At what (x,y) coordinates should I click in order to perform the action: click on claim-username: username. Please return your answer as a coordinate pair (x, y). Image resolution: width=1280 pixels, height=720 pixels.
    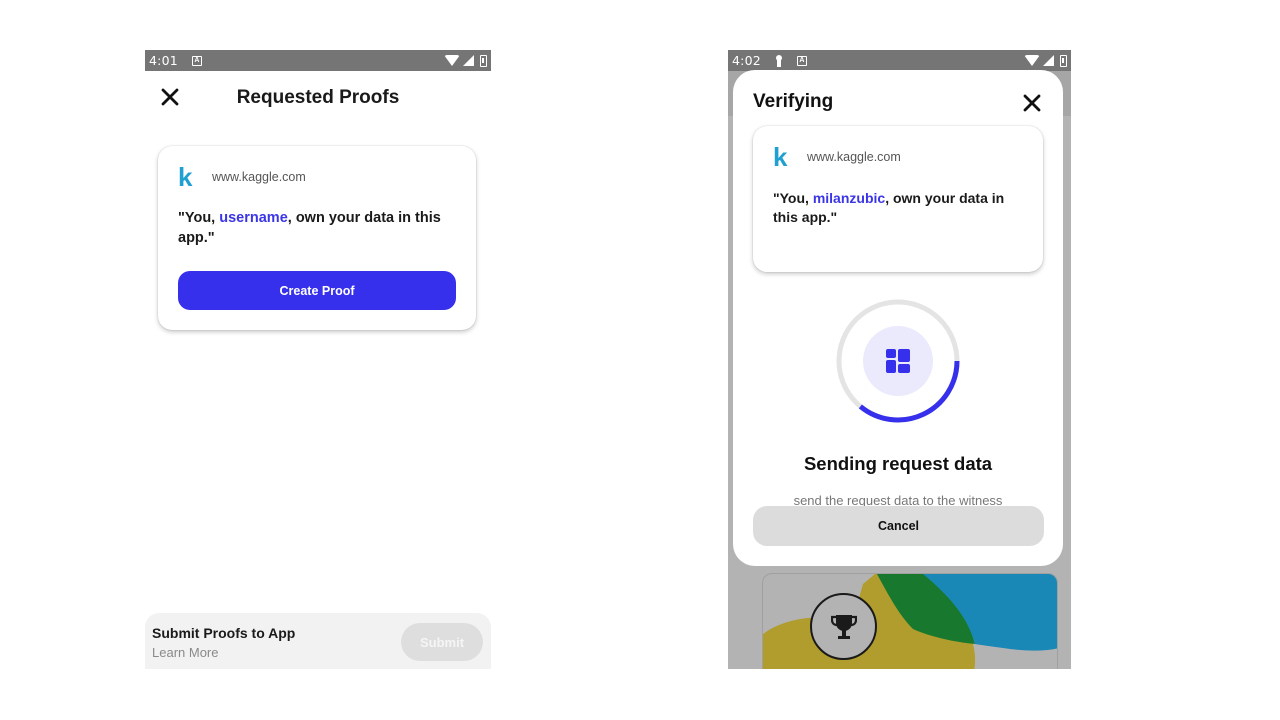
    Looking at the image, I should click on (253, 218).